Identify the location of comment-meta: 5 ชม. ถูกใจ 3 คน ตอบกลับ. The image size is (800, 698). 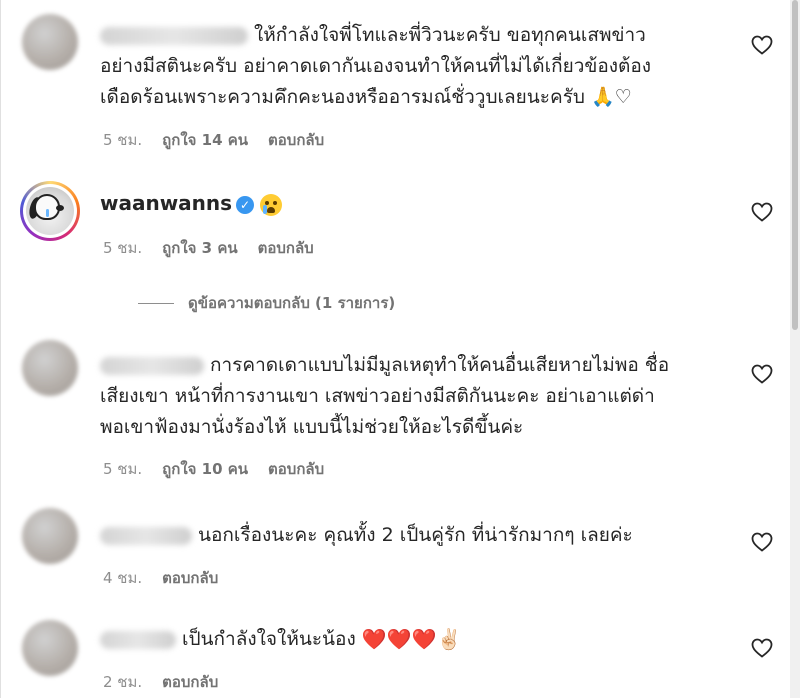
(208, 248).